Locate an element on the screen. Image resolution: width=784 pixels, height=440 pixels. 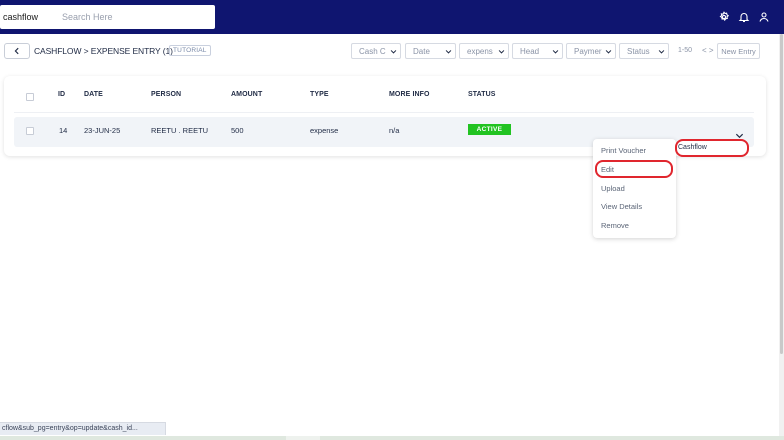
head-filter: Head is located at coordinates (537, 51).